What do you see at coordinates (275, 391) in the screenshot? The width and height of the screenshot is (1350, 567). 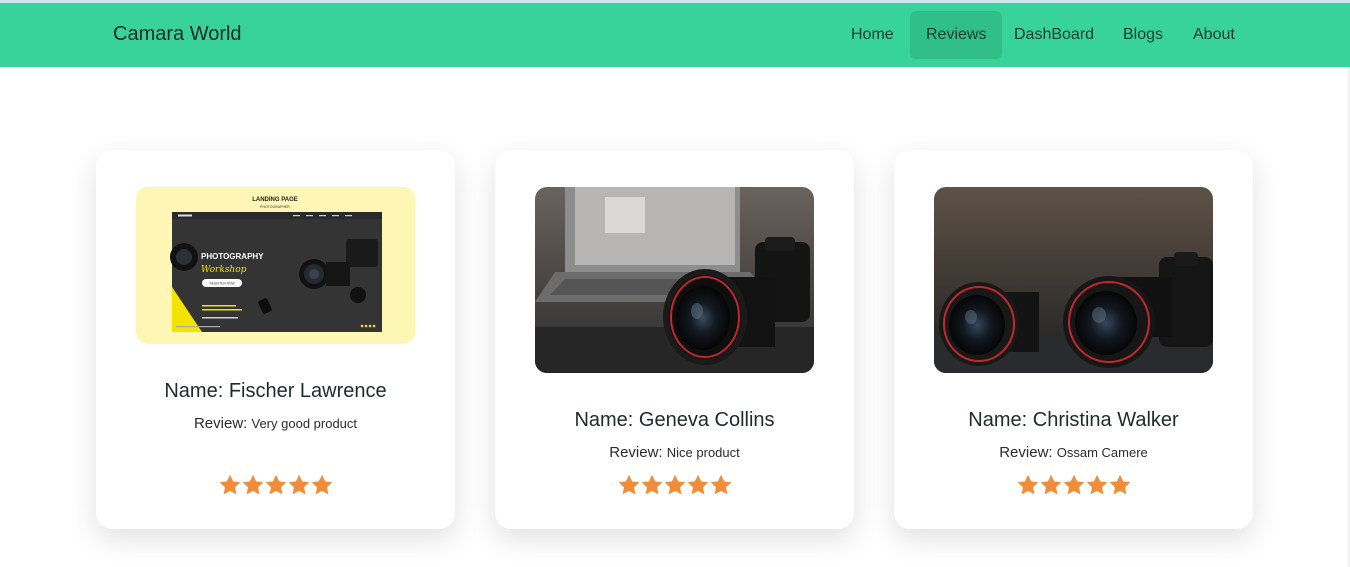 I see `reviewer-name: Name: Fischer Lawrence` at bounding box center [275, 391].